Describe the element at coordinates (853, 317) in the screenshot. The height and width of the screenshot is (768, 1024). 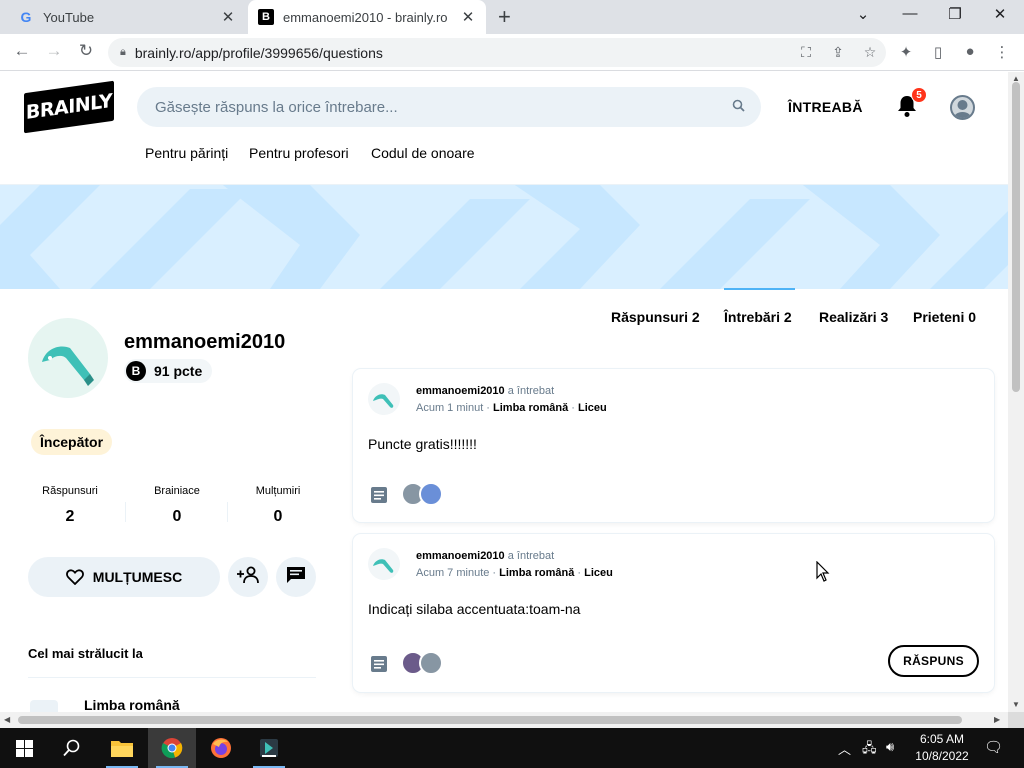
I see `tab-achievements: Realizări 3` at that location.